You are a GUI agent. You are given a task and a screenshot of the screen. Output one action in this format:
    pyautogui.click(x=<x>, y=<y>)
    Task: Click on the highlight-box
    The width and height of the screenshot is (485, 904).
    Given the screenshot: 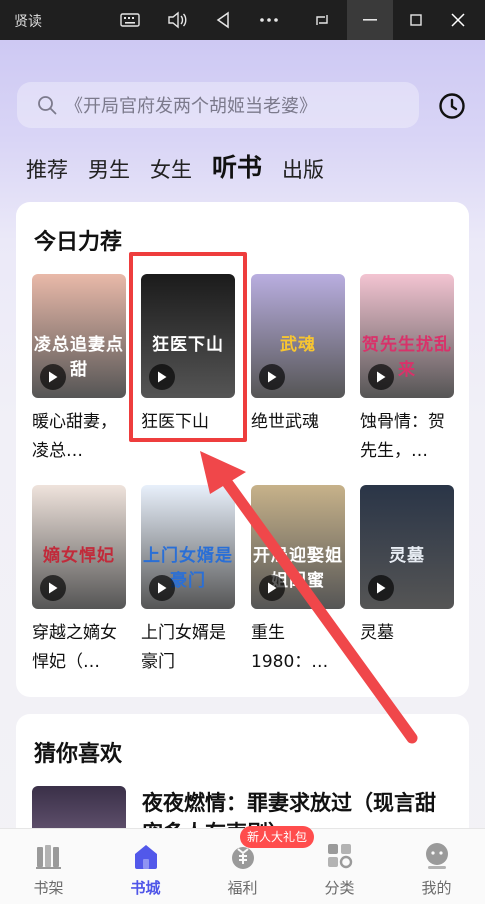 What is the action you would take?
    pyautogui.click(x=188, y=347)
    